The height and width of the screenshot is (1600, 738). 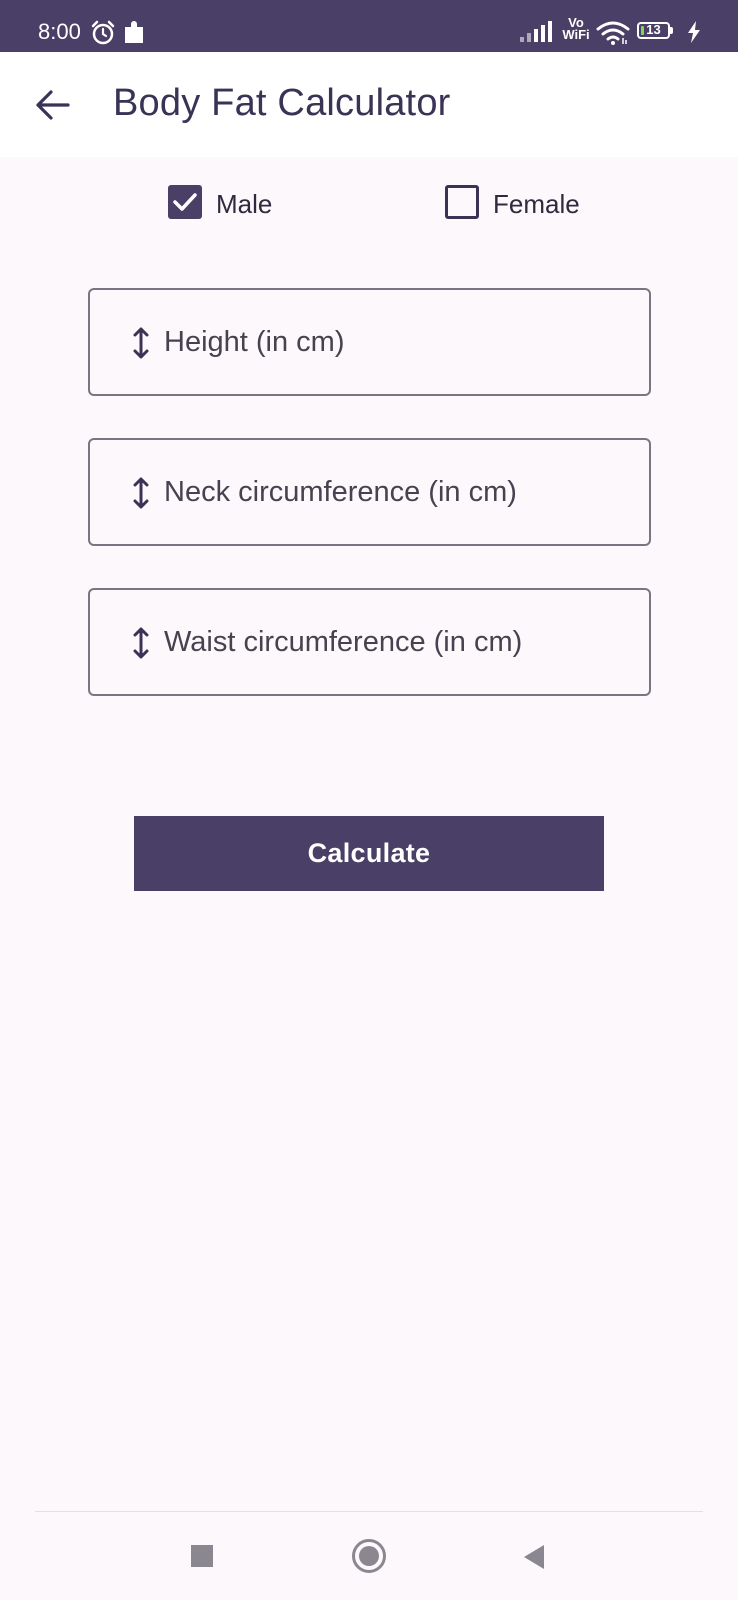 What do you see at coordinates (202, 1556) in the screenshot?
I see `recents-icon` at bounding box center [202, 1556].